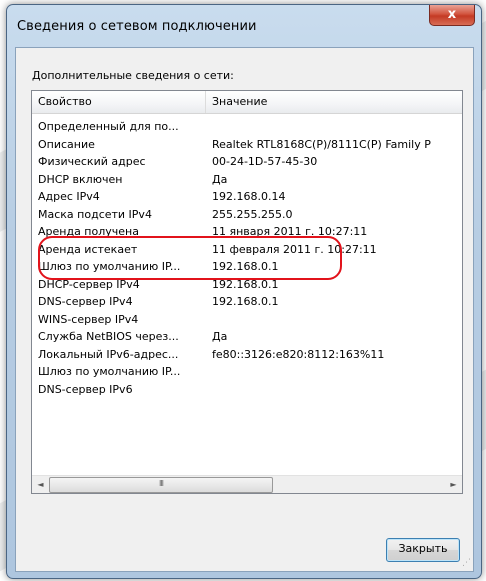 The height and width of the screenshot is (581, 486). What do you see at coordinates (247, 320) in the screenshot?
I see `table-row: WINS-сервер IPv4` at bounding box center [247, 320].